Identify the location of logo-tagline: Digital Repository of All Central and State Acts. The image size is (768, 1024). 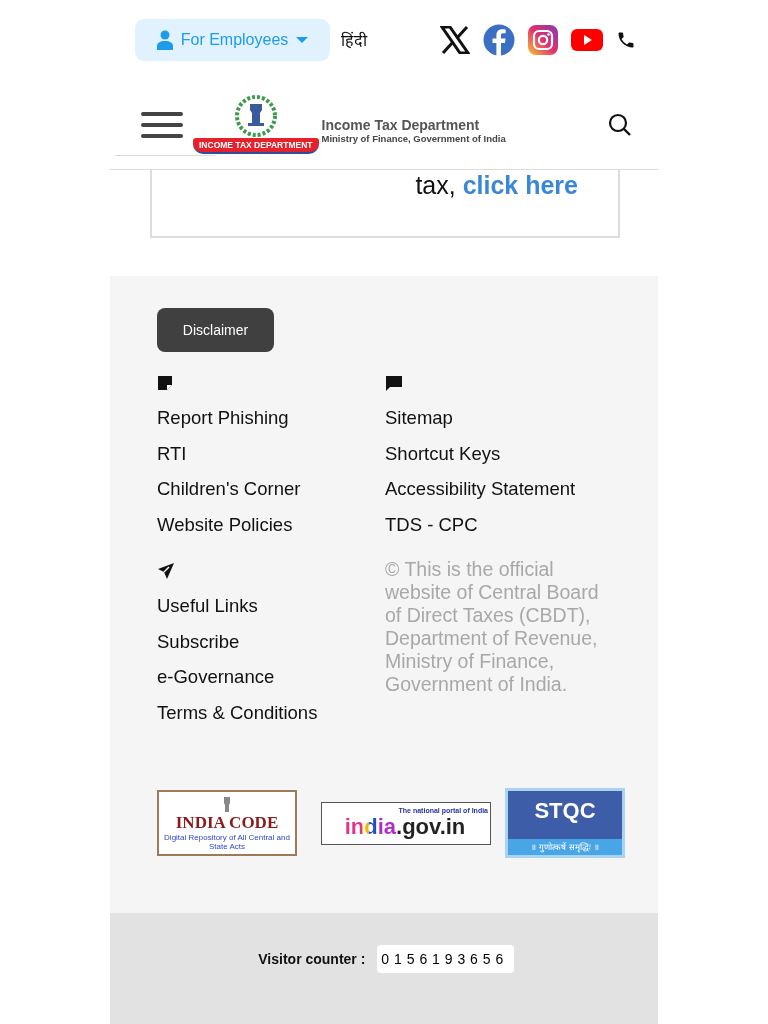
(227, 841).